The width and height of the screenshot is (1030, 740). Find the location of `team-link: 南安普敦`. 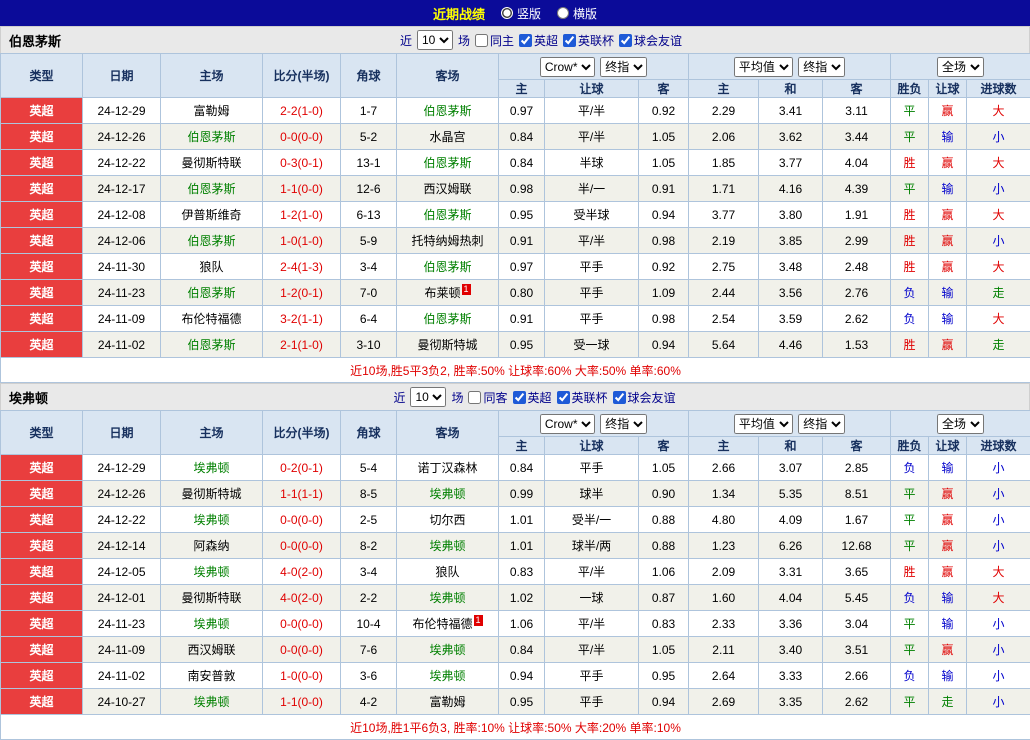

team-link: 南安普敦 is located at coordinates (211, 676).